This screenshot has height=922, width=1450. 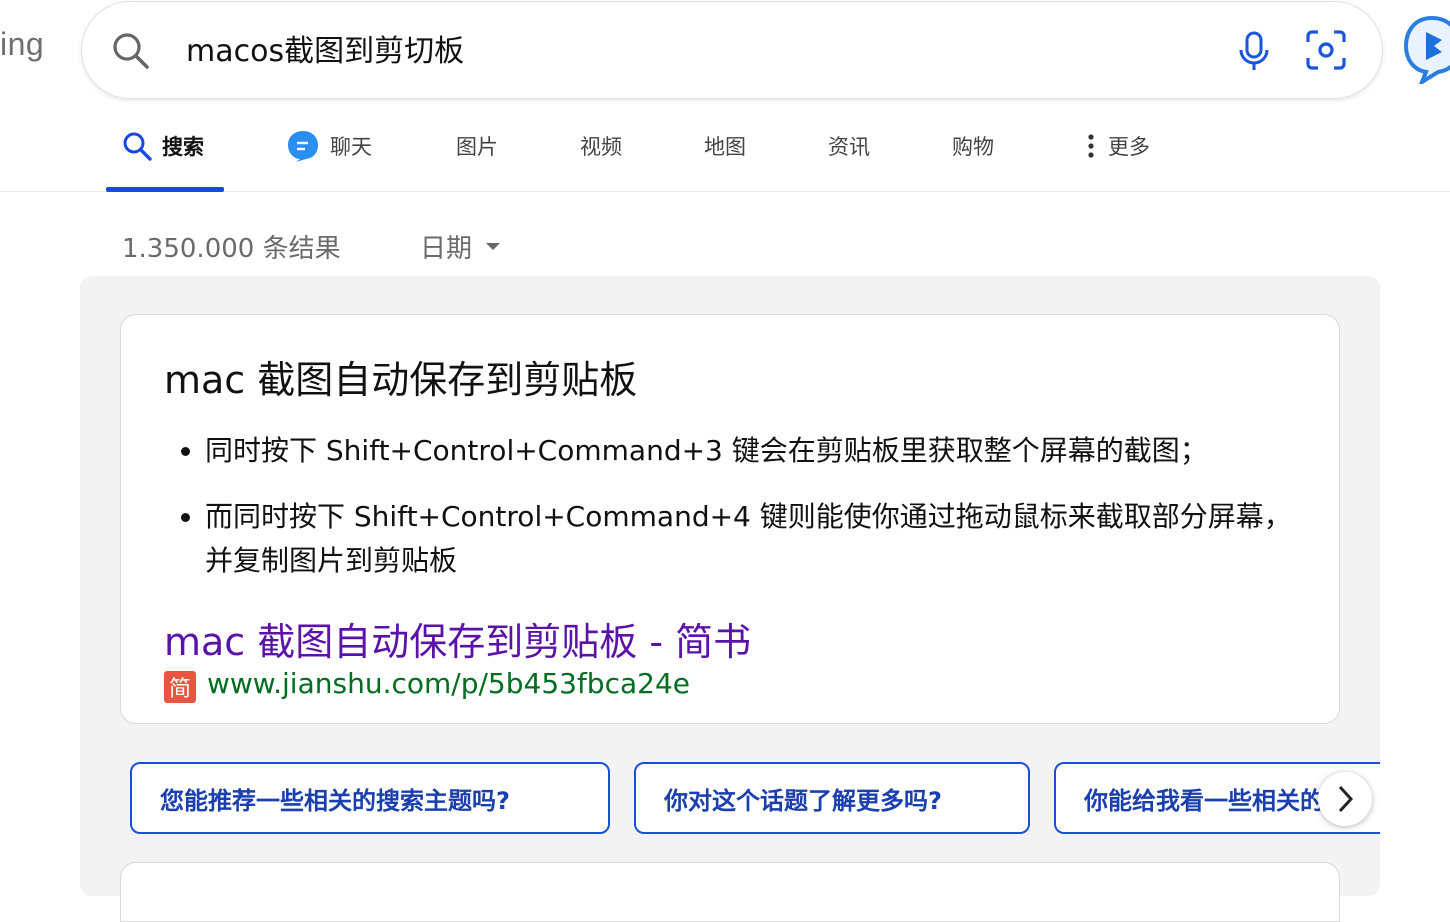 I want to click on tab-label: 地图, so click(x=725, y=147).